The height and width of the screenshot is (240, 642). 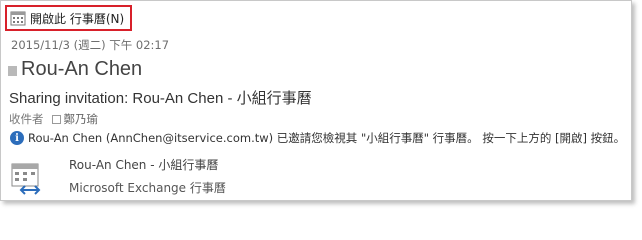 I want to click on message-date: 2015/11/3 (週二) 下午 02:17, so click(x=90, y=45).